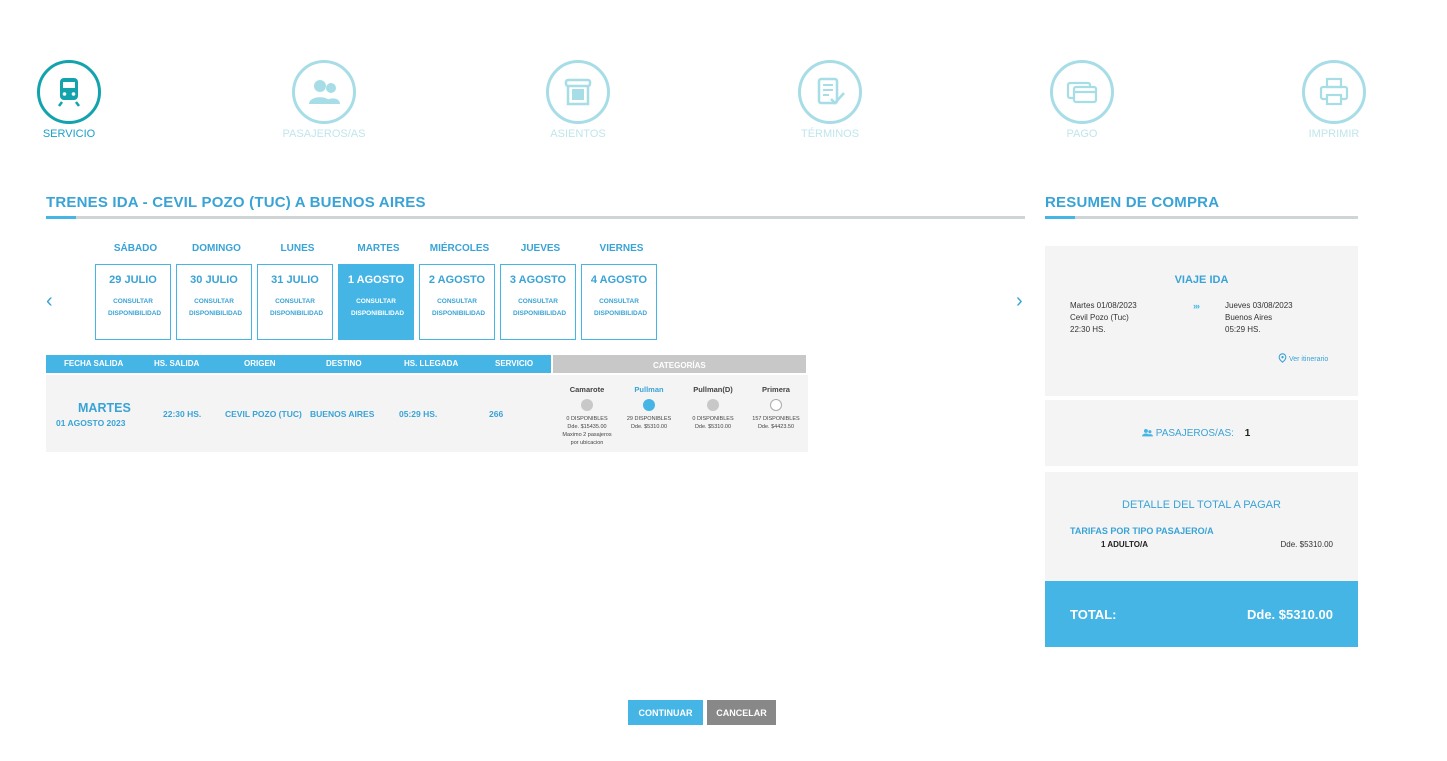 Image resolution: width=1447 pixels, height=761 pixels. I want to click on from-time: 22:30 HS., so click(1088, 329).